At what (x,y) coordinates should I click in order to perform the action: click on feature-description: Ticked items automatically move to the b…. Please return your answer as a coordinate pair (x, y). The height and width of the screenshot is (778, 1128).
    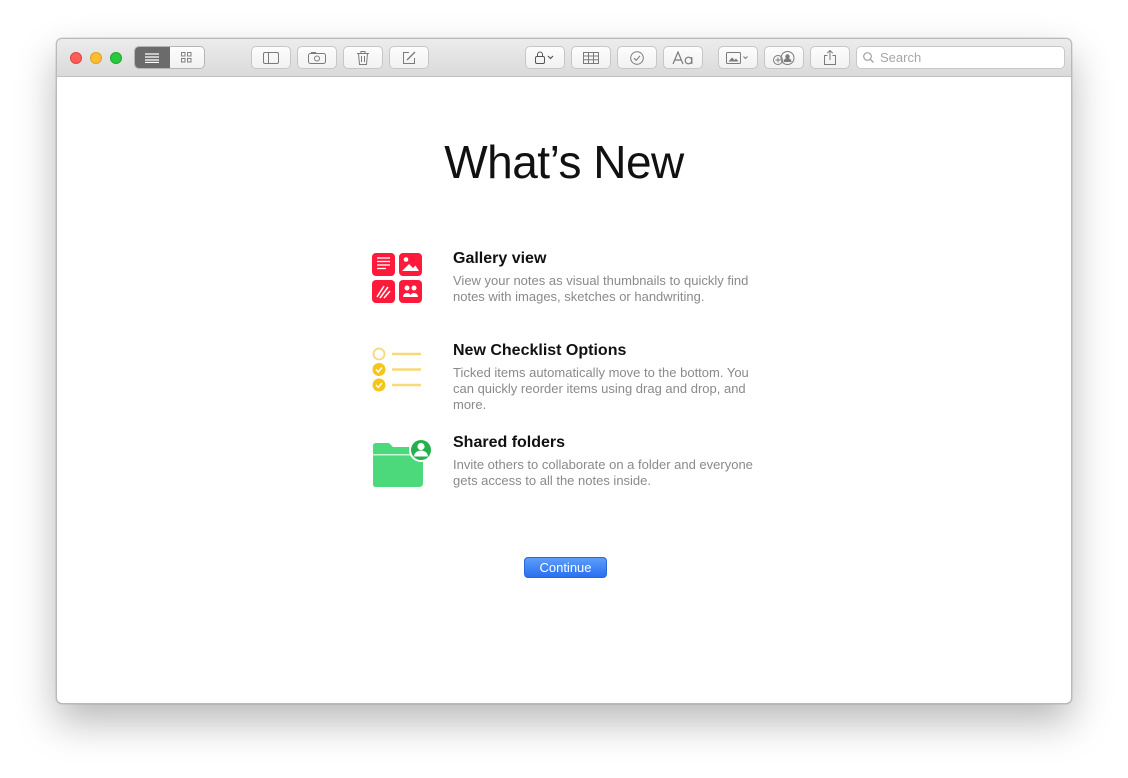
    Looking at the image, I should click on (601, 388).